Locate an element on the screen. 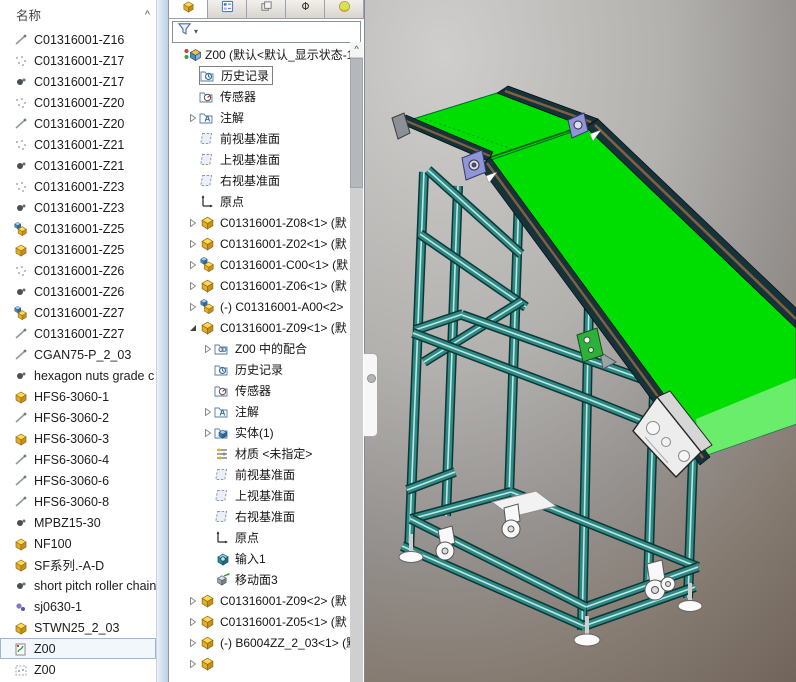 The width and height of the screenshot is (796, 682). tree-filter-input: ▾ is located at coordinates (266, 31).